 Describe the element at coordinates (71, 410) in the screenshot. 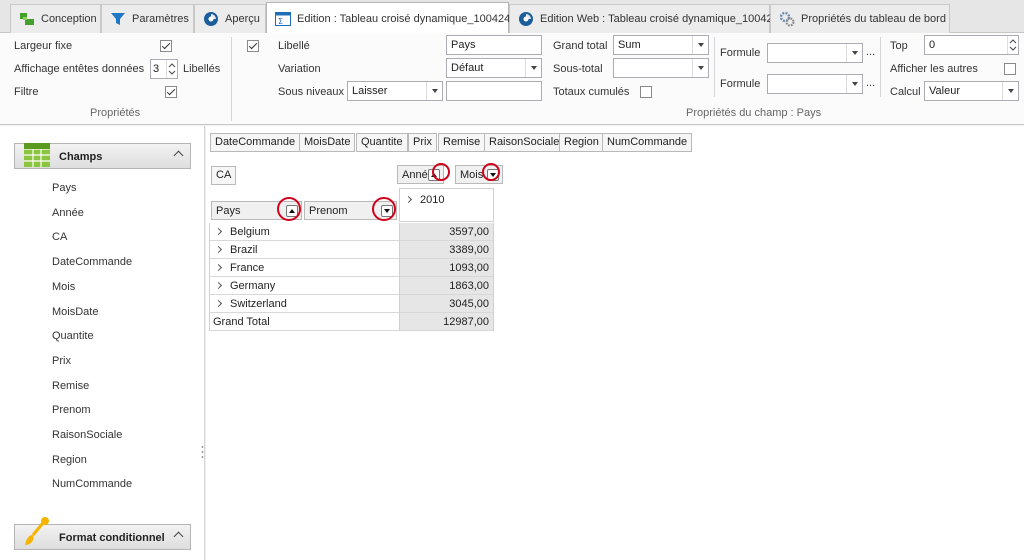

I see `field-item: Prenom` at that location.